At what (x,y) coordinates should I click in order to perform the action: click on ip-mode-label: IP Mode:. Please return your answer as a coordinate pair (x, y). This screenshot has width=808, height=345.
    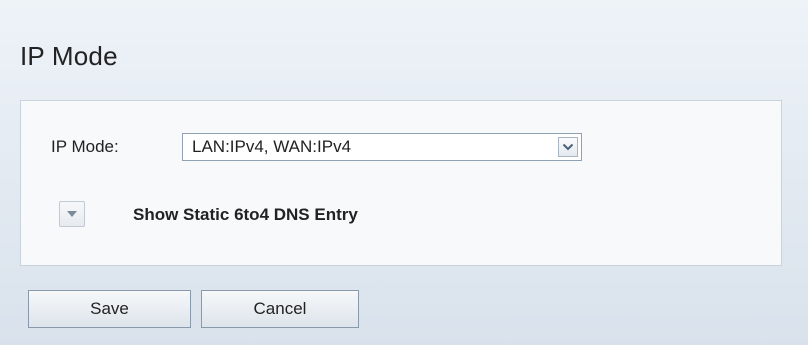
    Looking at the image, I should click on (85, 146).